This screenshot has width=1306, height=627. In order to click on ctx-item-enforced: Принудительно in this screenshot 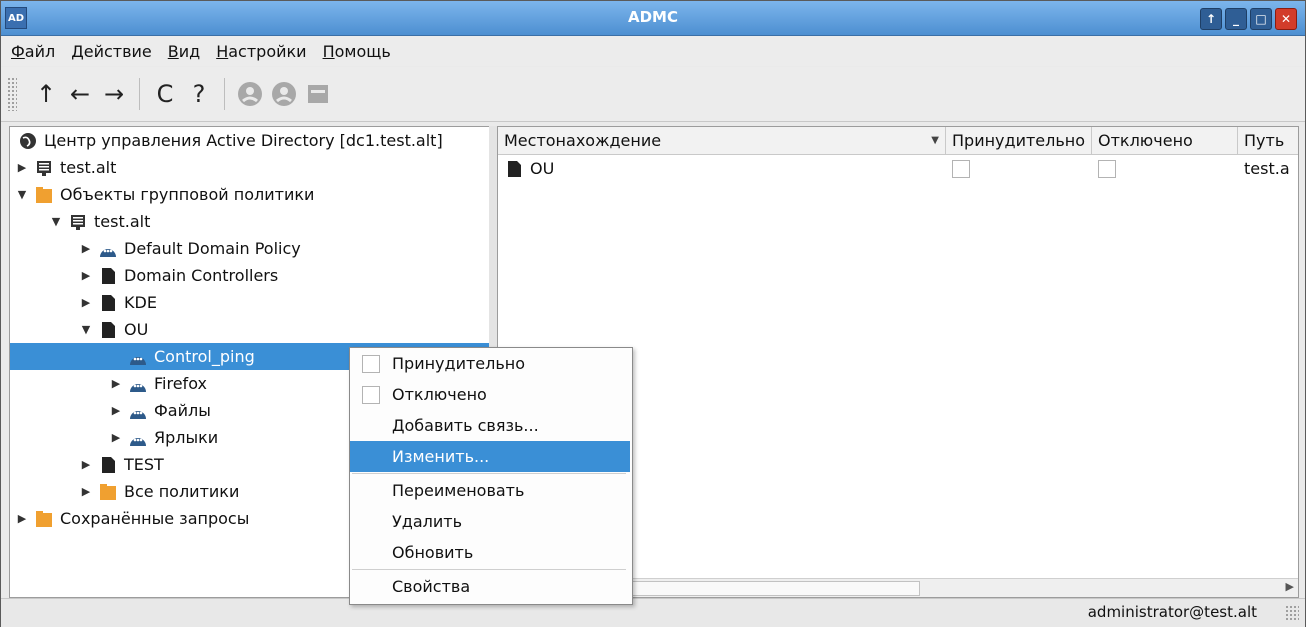, I will do `click(490, 363)`.